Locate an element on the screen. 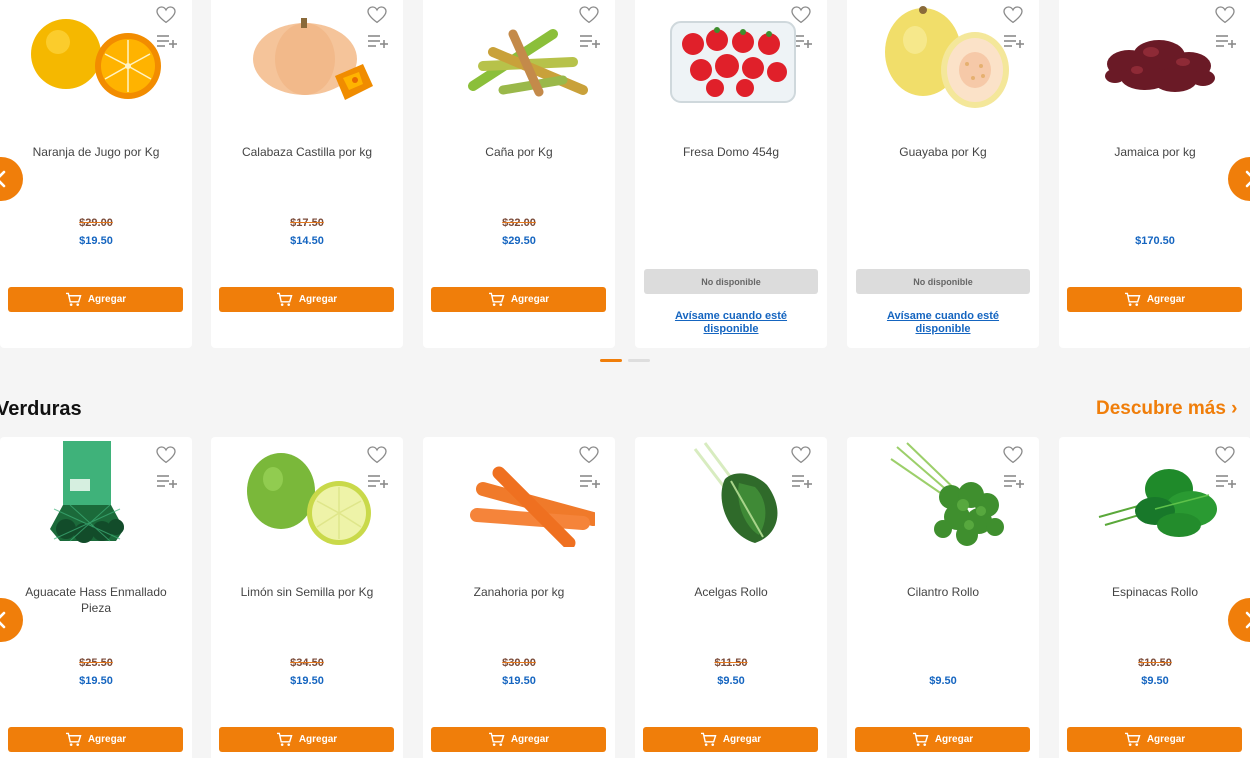 Image resolution: width=1250 pixels, height=758 pixels. product-image-carrots is located at coordinates (519, 493).